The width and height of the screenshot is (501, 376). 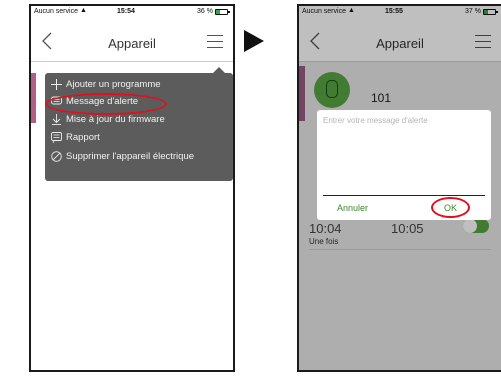 I want to click on menu-item-label: Rapport, so click(x=83, y=137).